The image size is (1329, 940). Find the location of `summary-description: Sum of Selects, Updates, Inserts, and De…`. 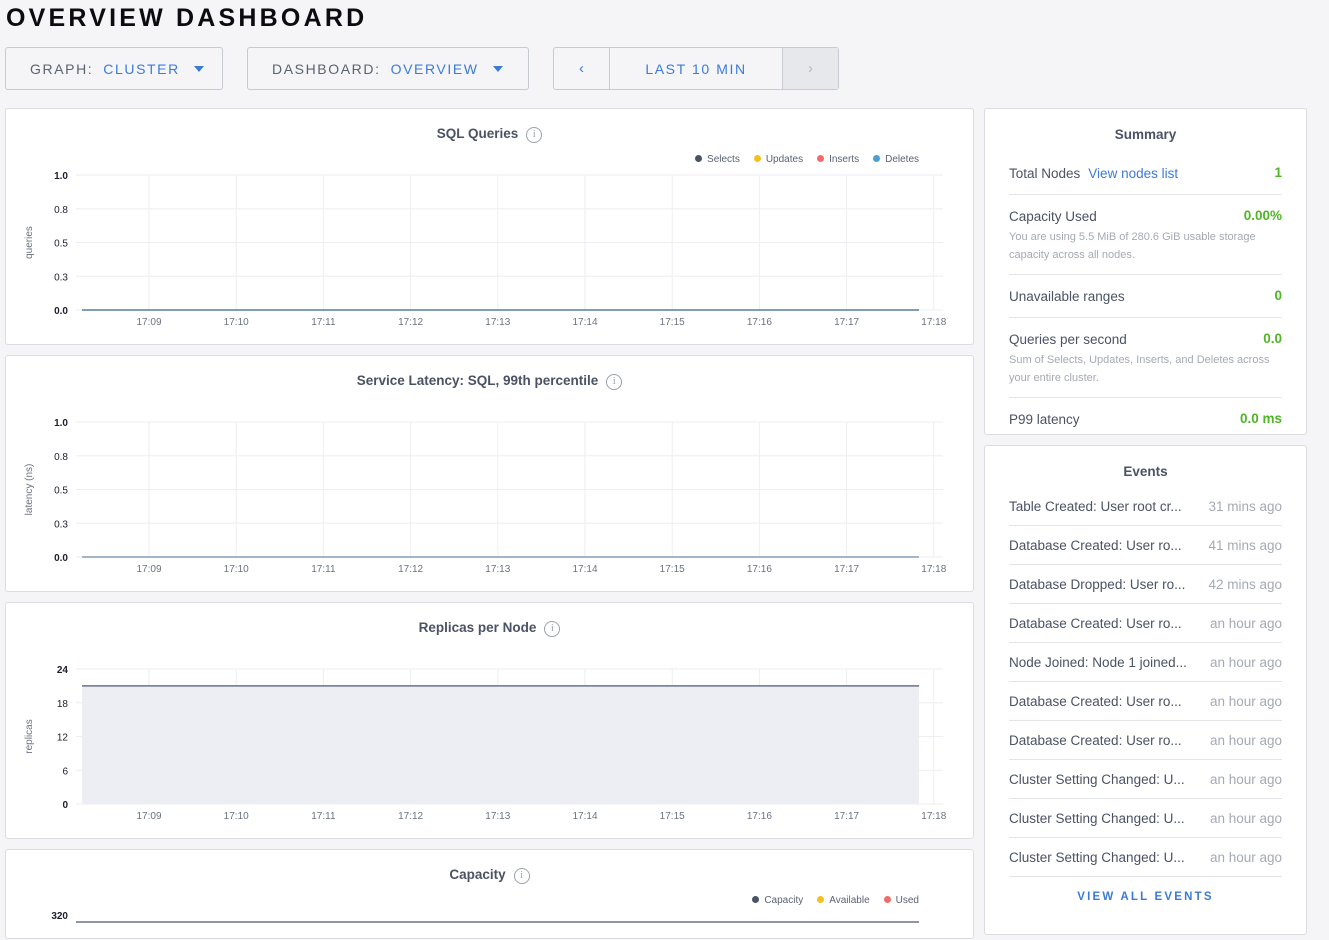

summary-description: Sum of Selects, Updates, Inserts, and De… is located at coordinates (1139, 369).